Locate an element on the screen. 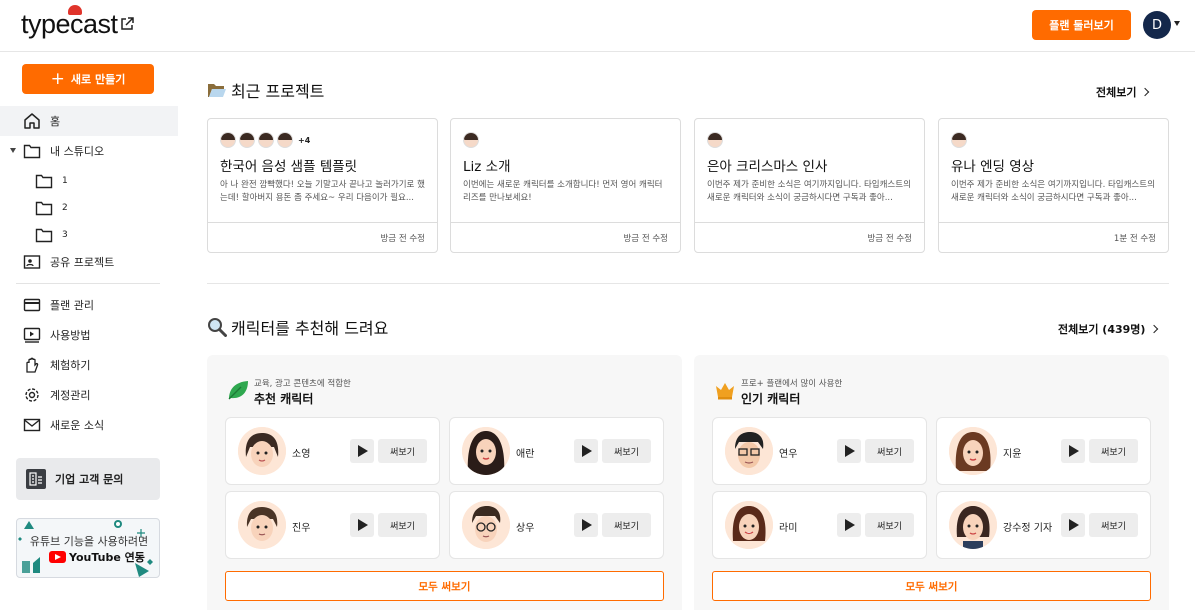 The image size is (1195, 610). sidebar-item-label: 내 스튜디오 is located at coordinates (77, 151).